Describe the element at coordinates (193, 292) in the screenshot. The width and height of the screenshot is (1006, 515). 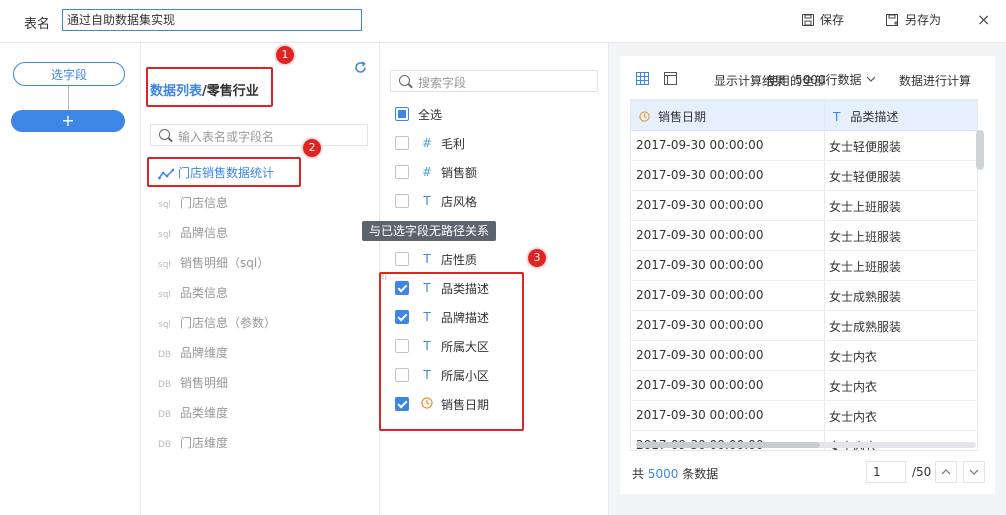
I see `table-item: sql 品类信息` at that location.